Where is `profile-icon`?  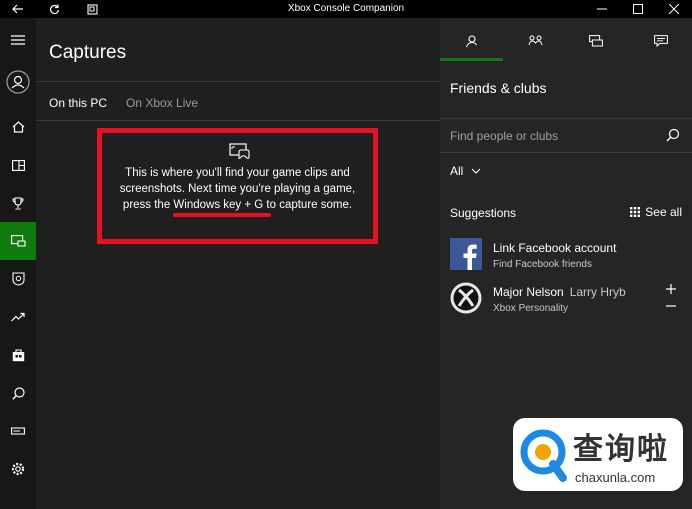
profile-icon is located at coordinates (18, 82).